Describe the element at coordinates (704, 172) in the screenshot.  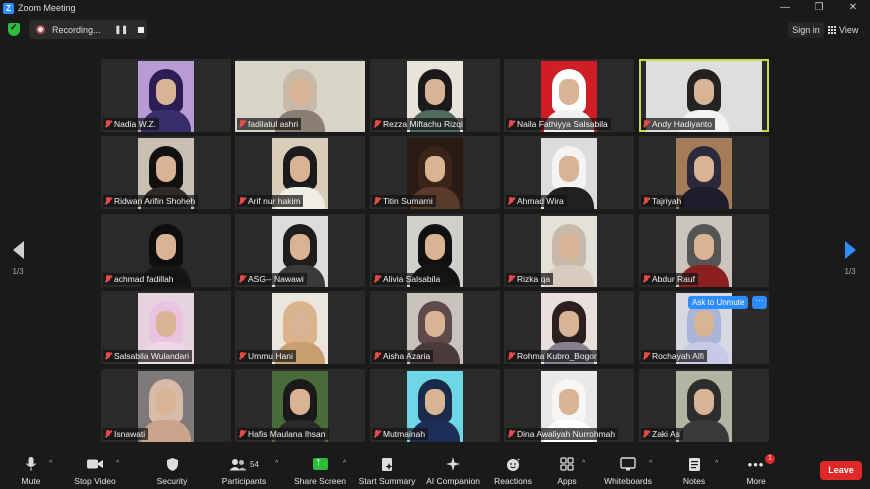
I see `participant-tile: Tajriyah` at that location.